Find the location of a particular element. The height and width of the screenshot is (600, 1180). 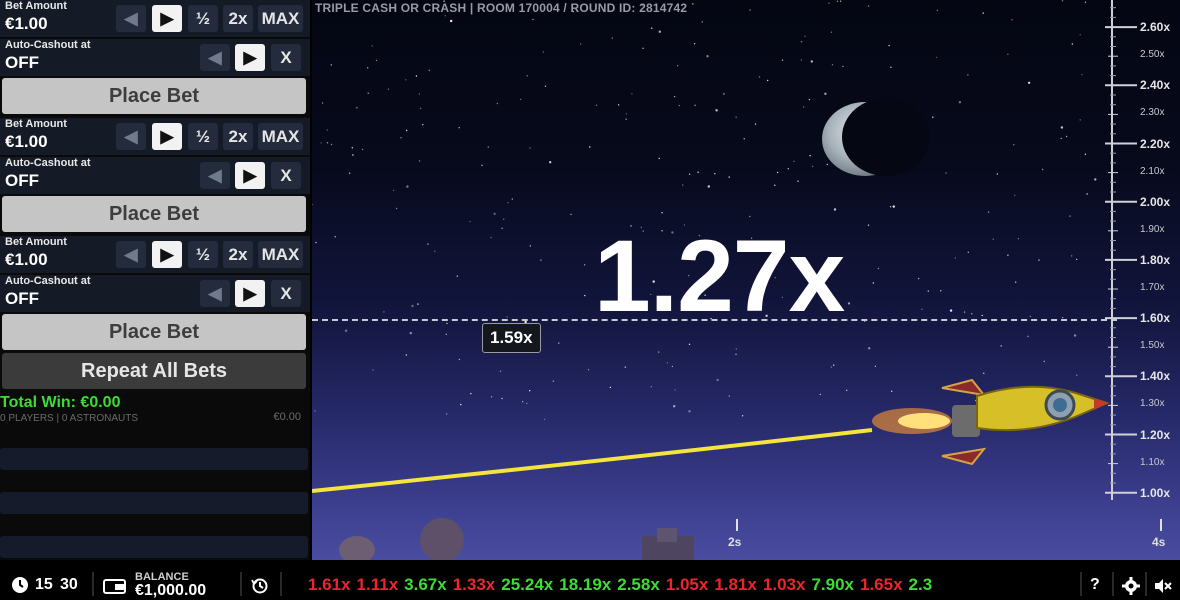

clock-hours: 15 is located at coordinates (44, 584).